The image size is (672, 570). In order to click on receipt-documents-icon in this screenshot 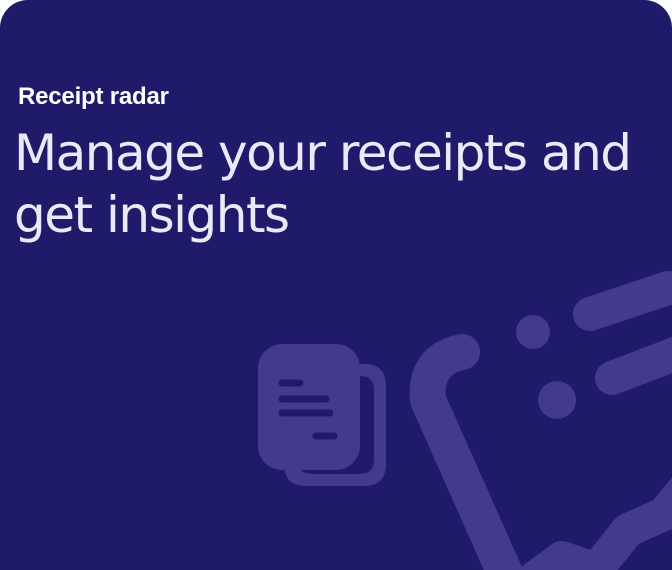, I will do `click(322, 415)`.